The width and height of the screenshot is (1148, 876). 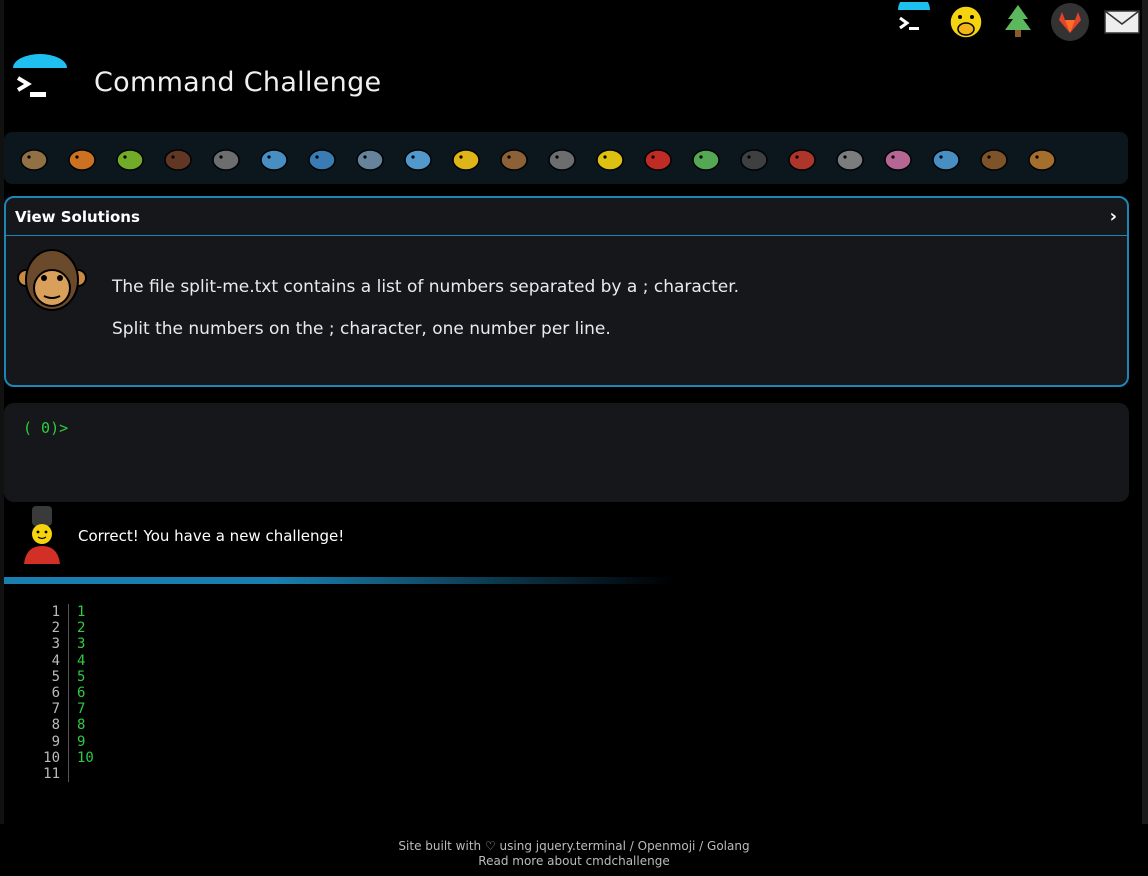 What do you see at coordinates (81, 628) in the screenshot?
I see `line-value: 2` at bounding box center [81, 628].